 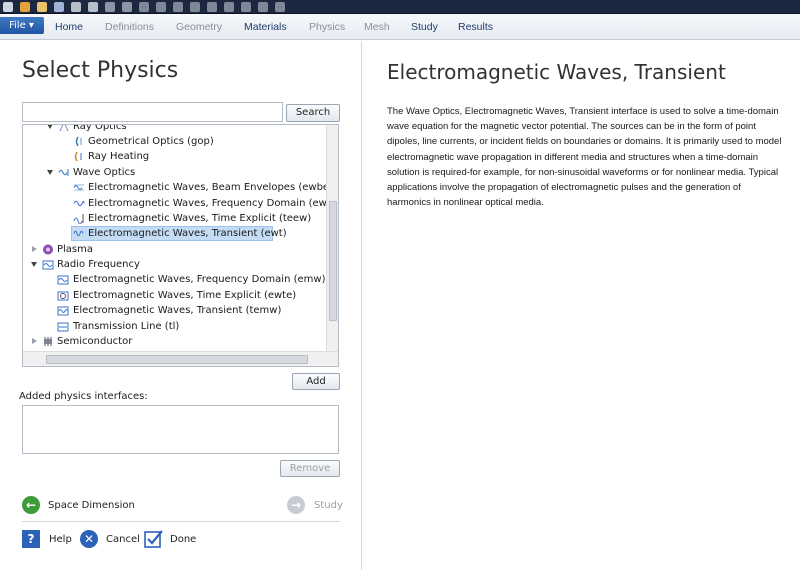 What do you see at coordinates (93, 7) in the screenshot?
I see `redo-icon` at bounding box center [93, 7].